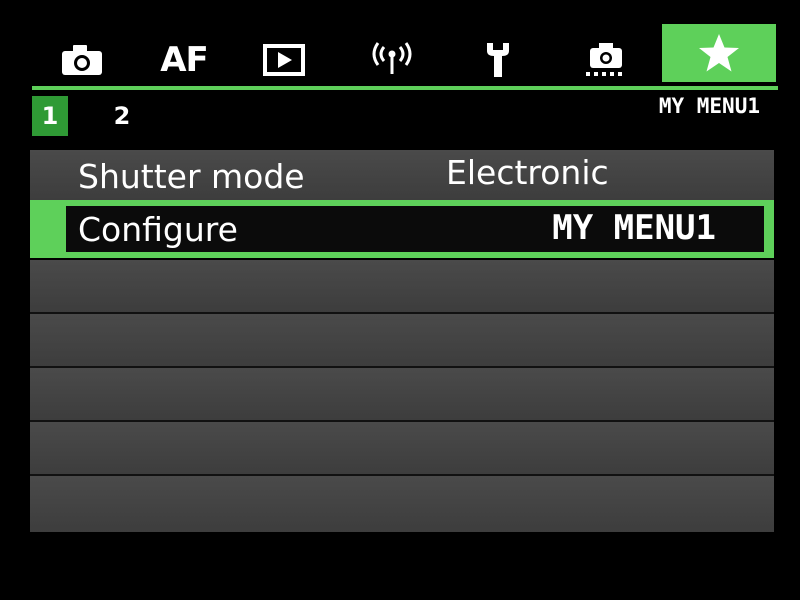 Image resolution: width=800 pixels, height=600 pixels. I want to click on tab-wireless, so click(392, 60).